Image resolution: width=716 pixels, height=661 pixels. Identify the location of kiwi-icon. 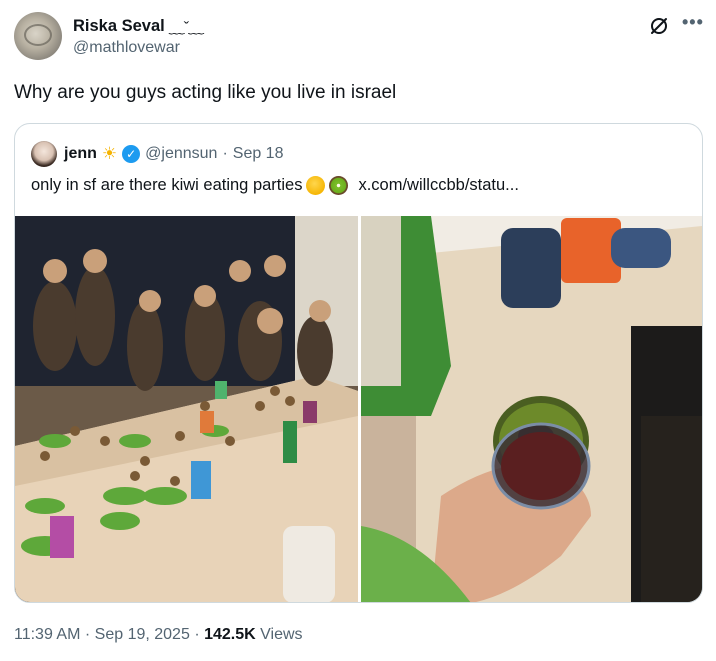
(339, 185).